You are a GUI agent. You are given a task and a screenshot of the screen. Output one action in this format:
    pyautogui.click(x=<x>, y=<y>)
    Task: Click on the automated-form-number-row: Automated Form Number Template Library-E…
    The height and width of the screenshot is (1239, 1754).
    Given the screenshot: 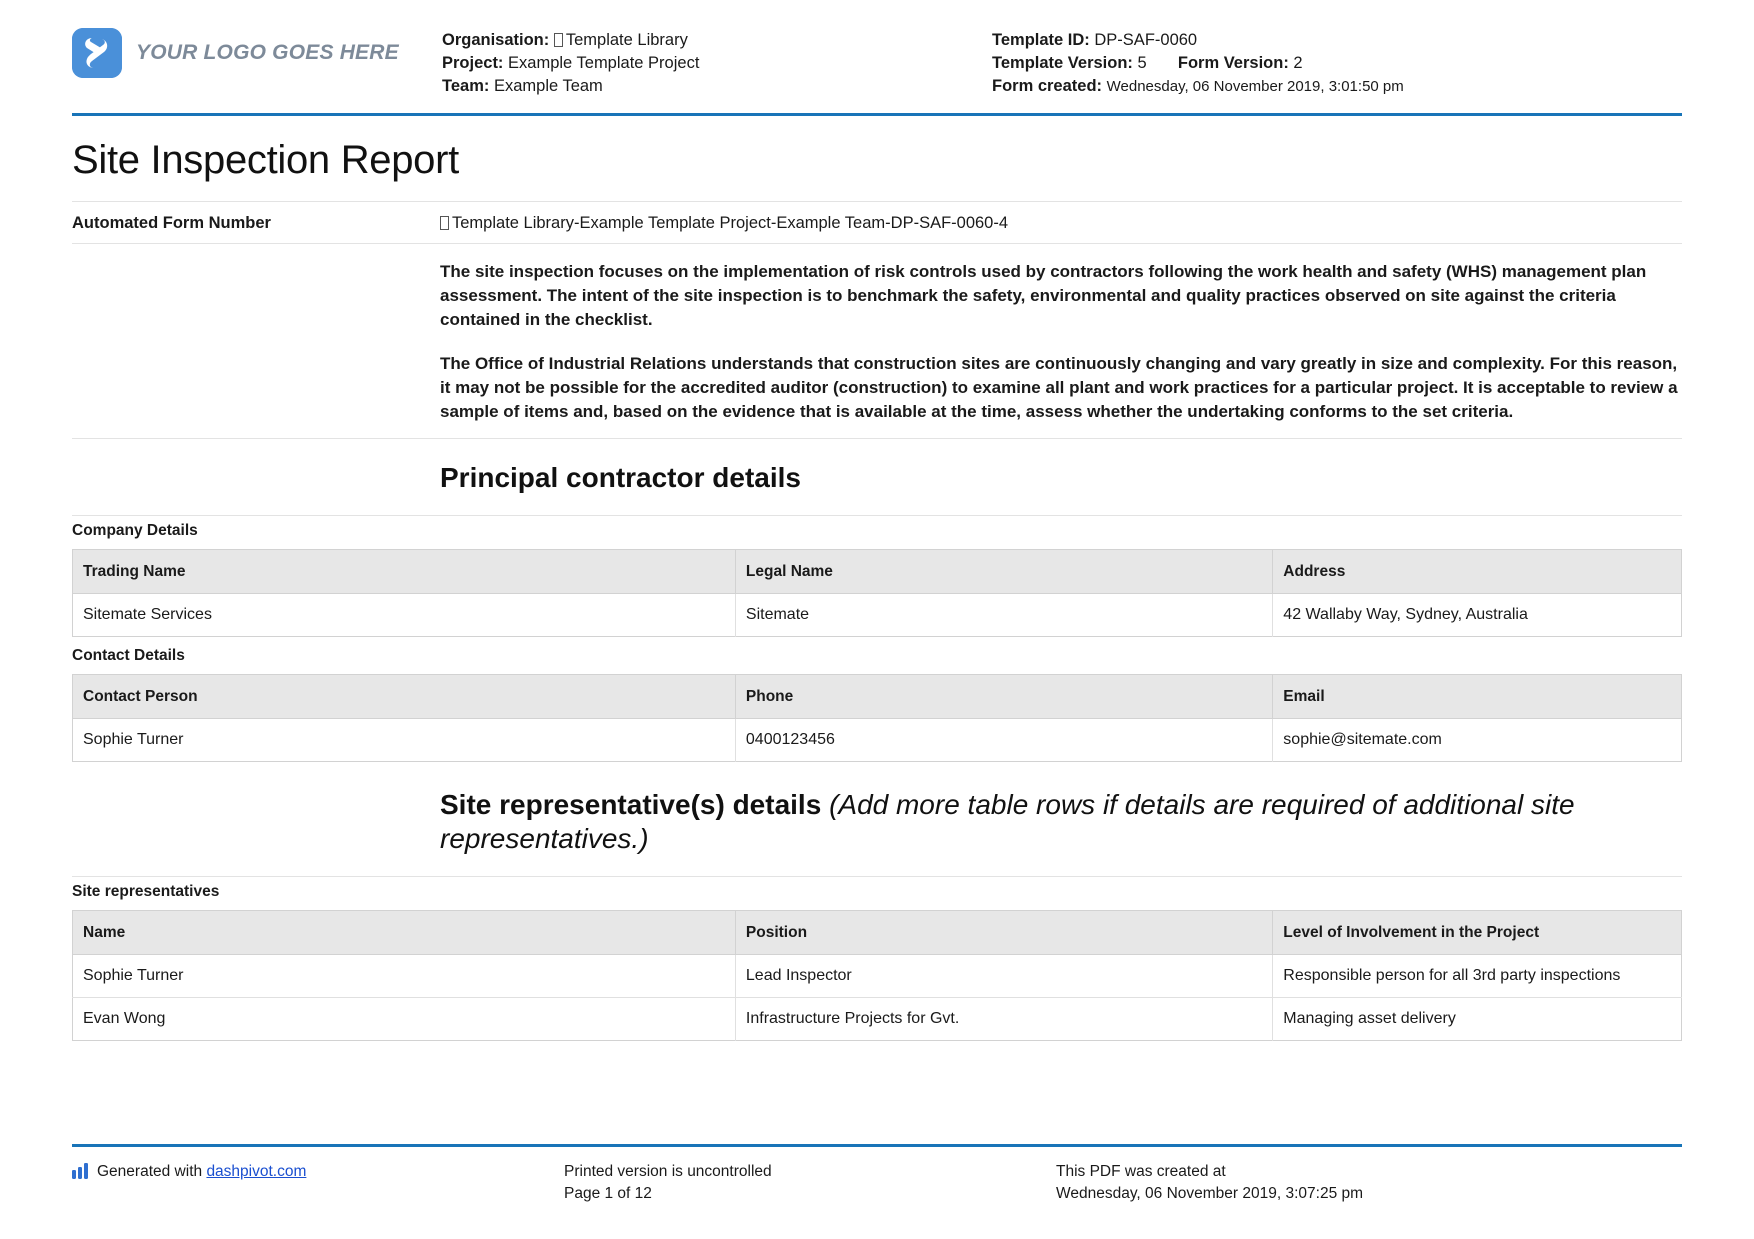 What is the action you would take?
    pyautogui.click(x=877, y=222)
    